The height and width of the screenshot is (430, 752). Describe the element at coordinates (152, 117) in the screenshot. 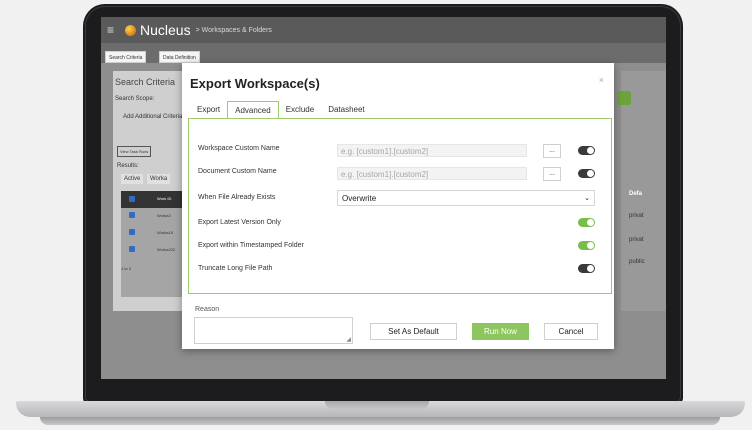

I see `add-criteria-link: Add Additional Criteria` at that location.